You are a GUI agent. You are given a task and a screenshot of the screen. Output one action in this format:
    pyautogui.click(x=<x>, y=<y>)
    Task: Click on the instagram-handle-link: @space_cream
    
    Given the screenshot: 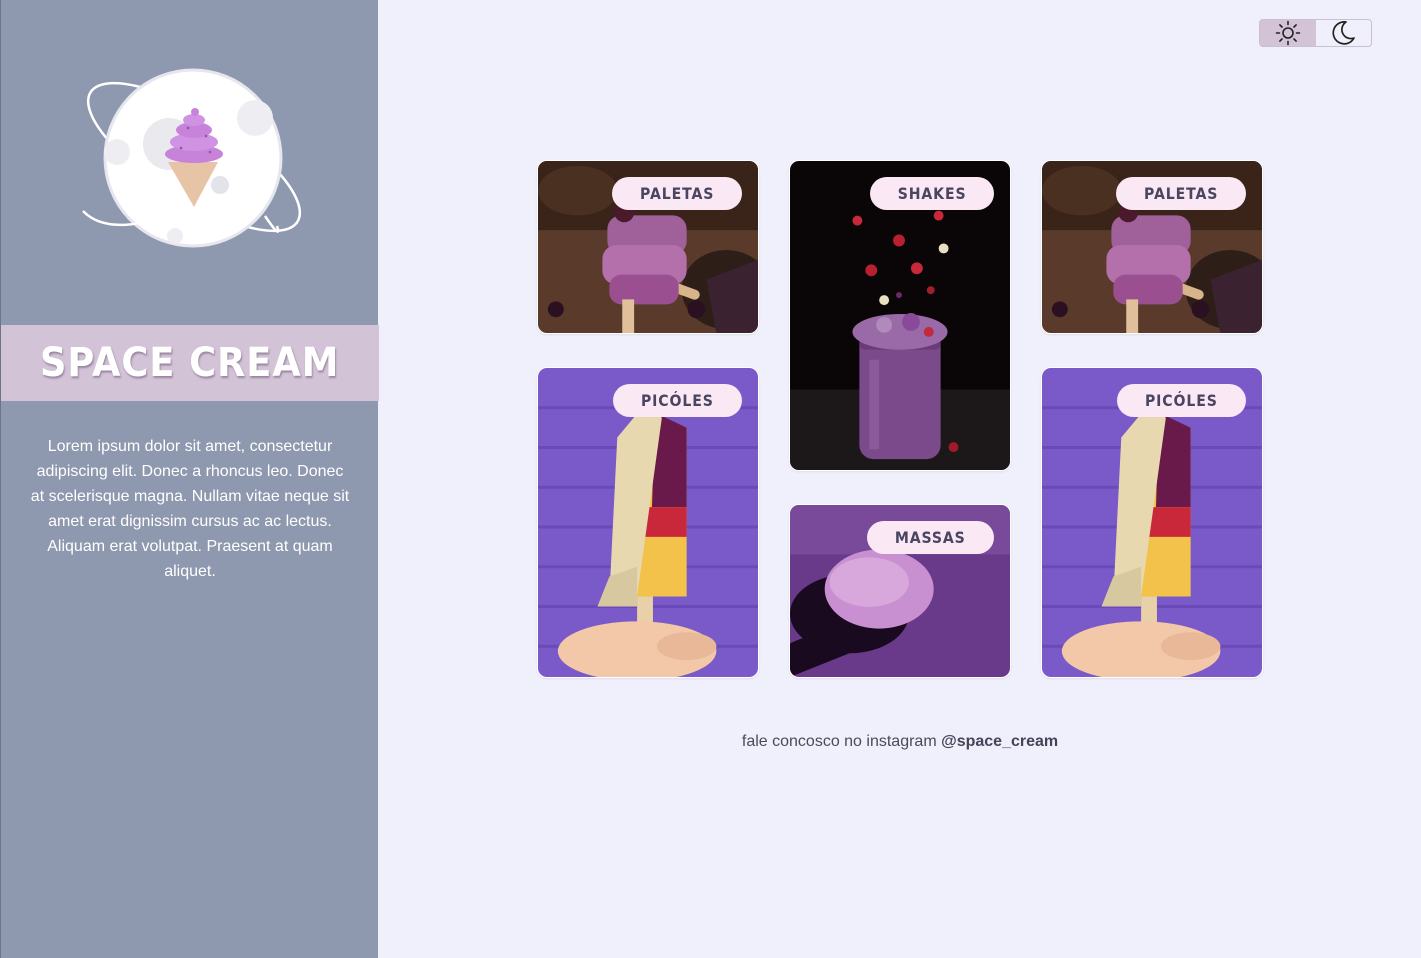 What is the action you would take?
    pyautogui.click(x=999, y=741)
    